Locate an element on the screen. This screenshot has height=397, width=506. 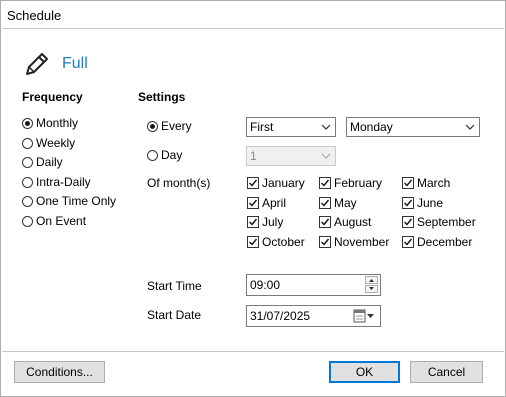
ok-button: OK is located at coordinates (364, 372).